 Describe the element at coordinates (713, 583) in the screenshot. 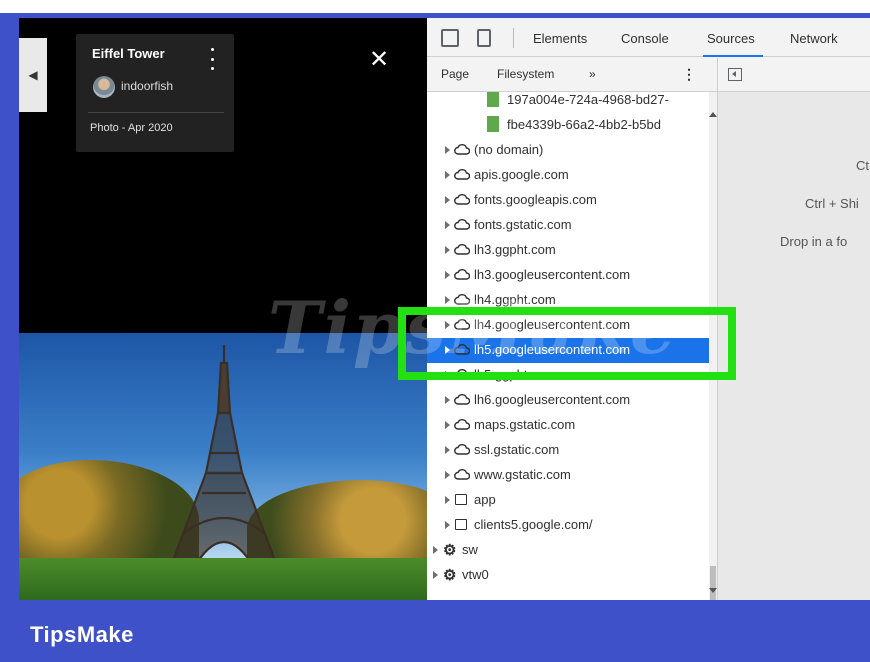

I see `scrollbar-thumb` at that location.